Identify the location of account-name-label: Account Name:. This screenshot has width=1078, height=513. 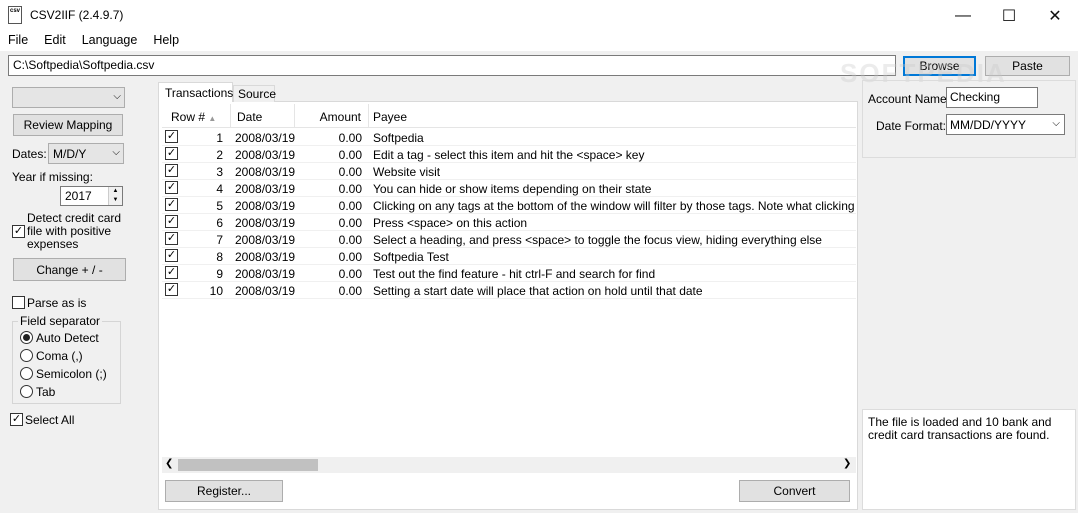
(909, 99).